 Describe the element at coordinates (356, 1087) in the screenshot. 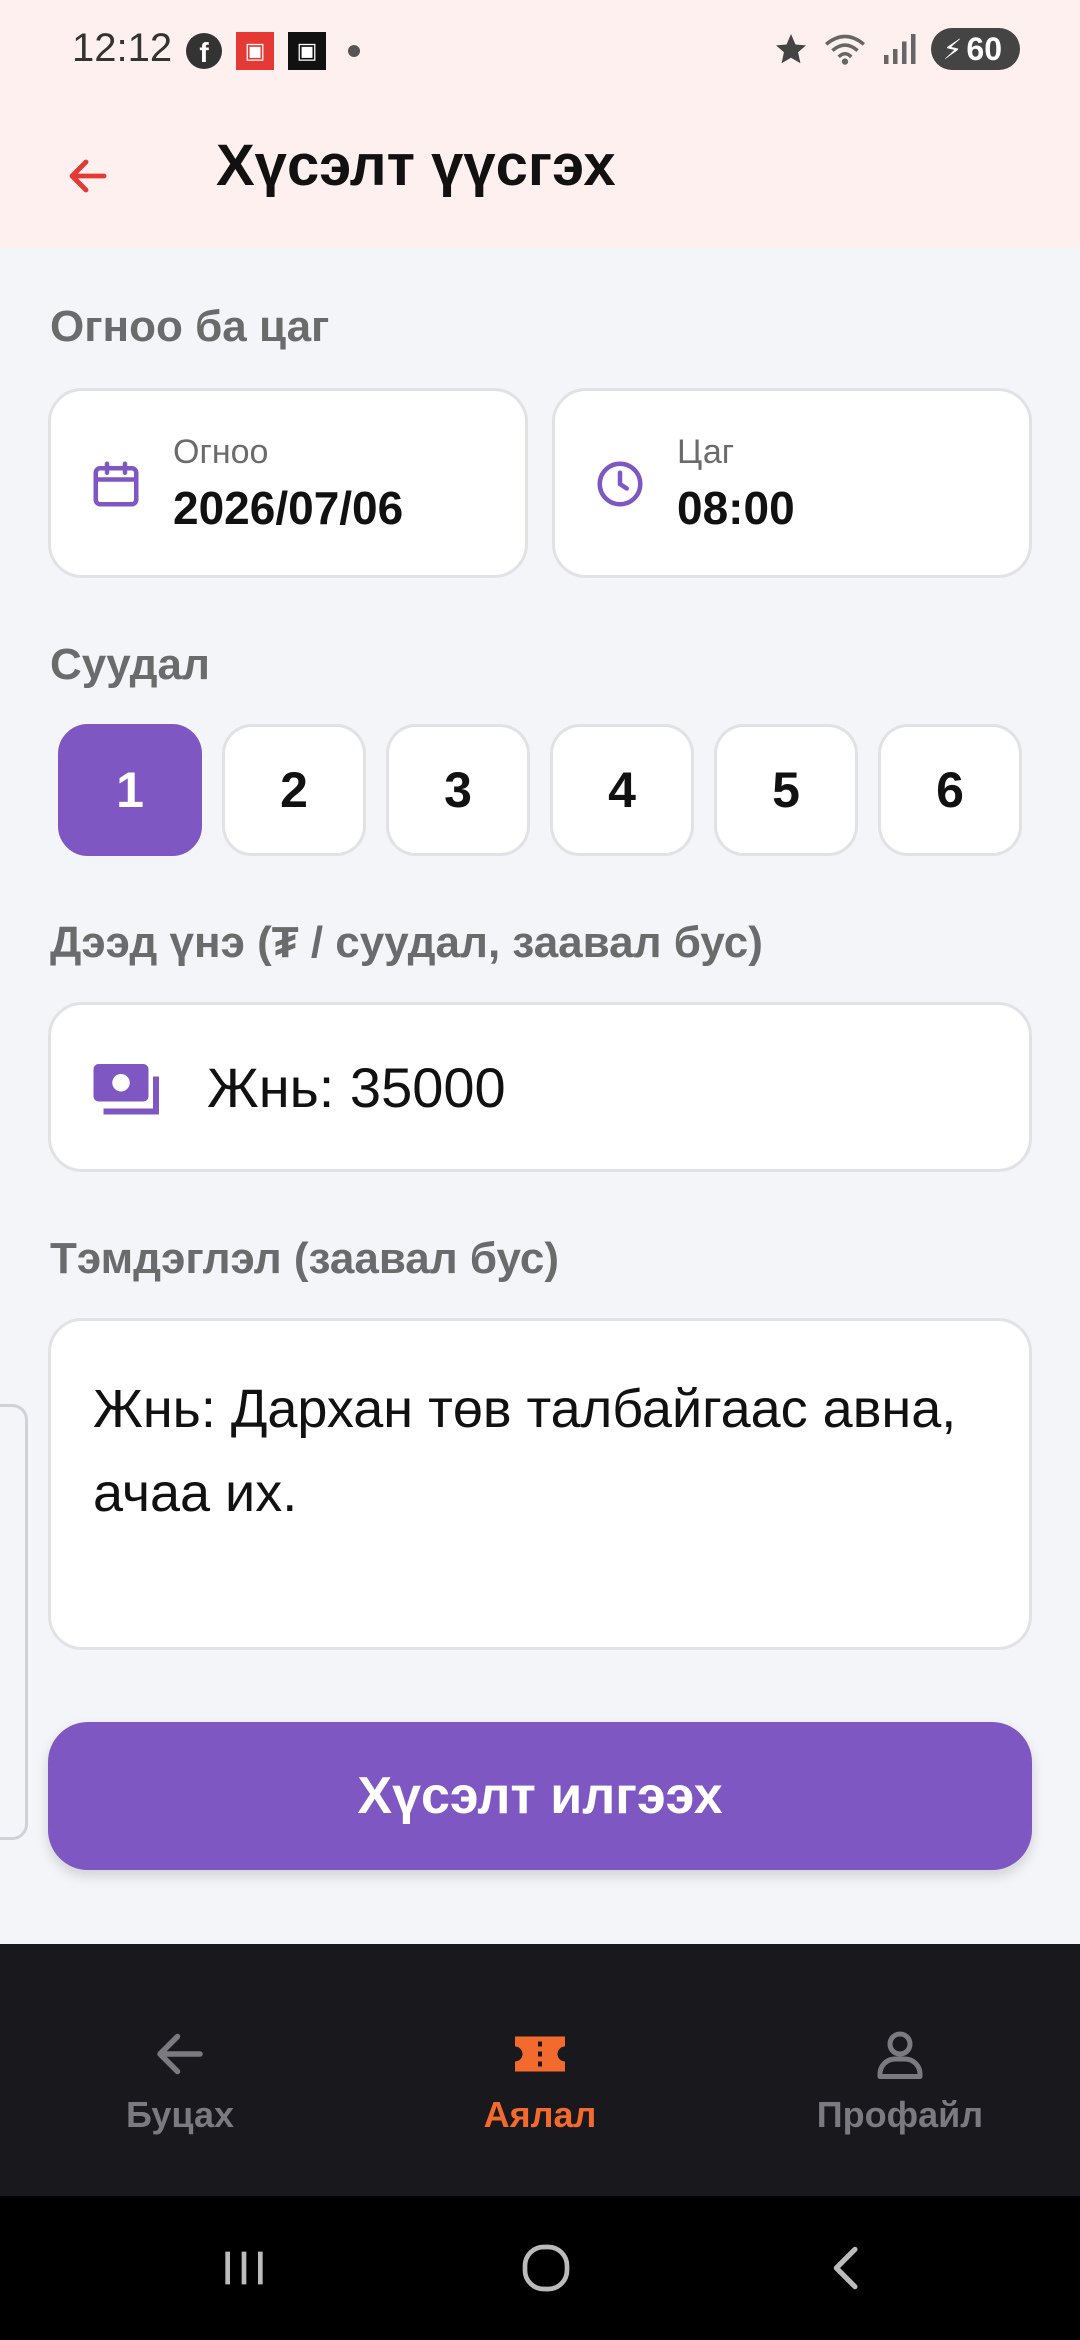

I see `price-value: Жнь: 35000` at that location.